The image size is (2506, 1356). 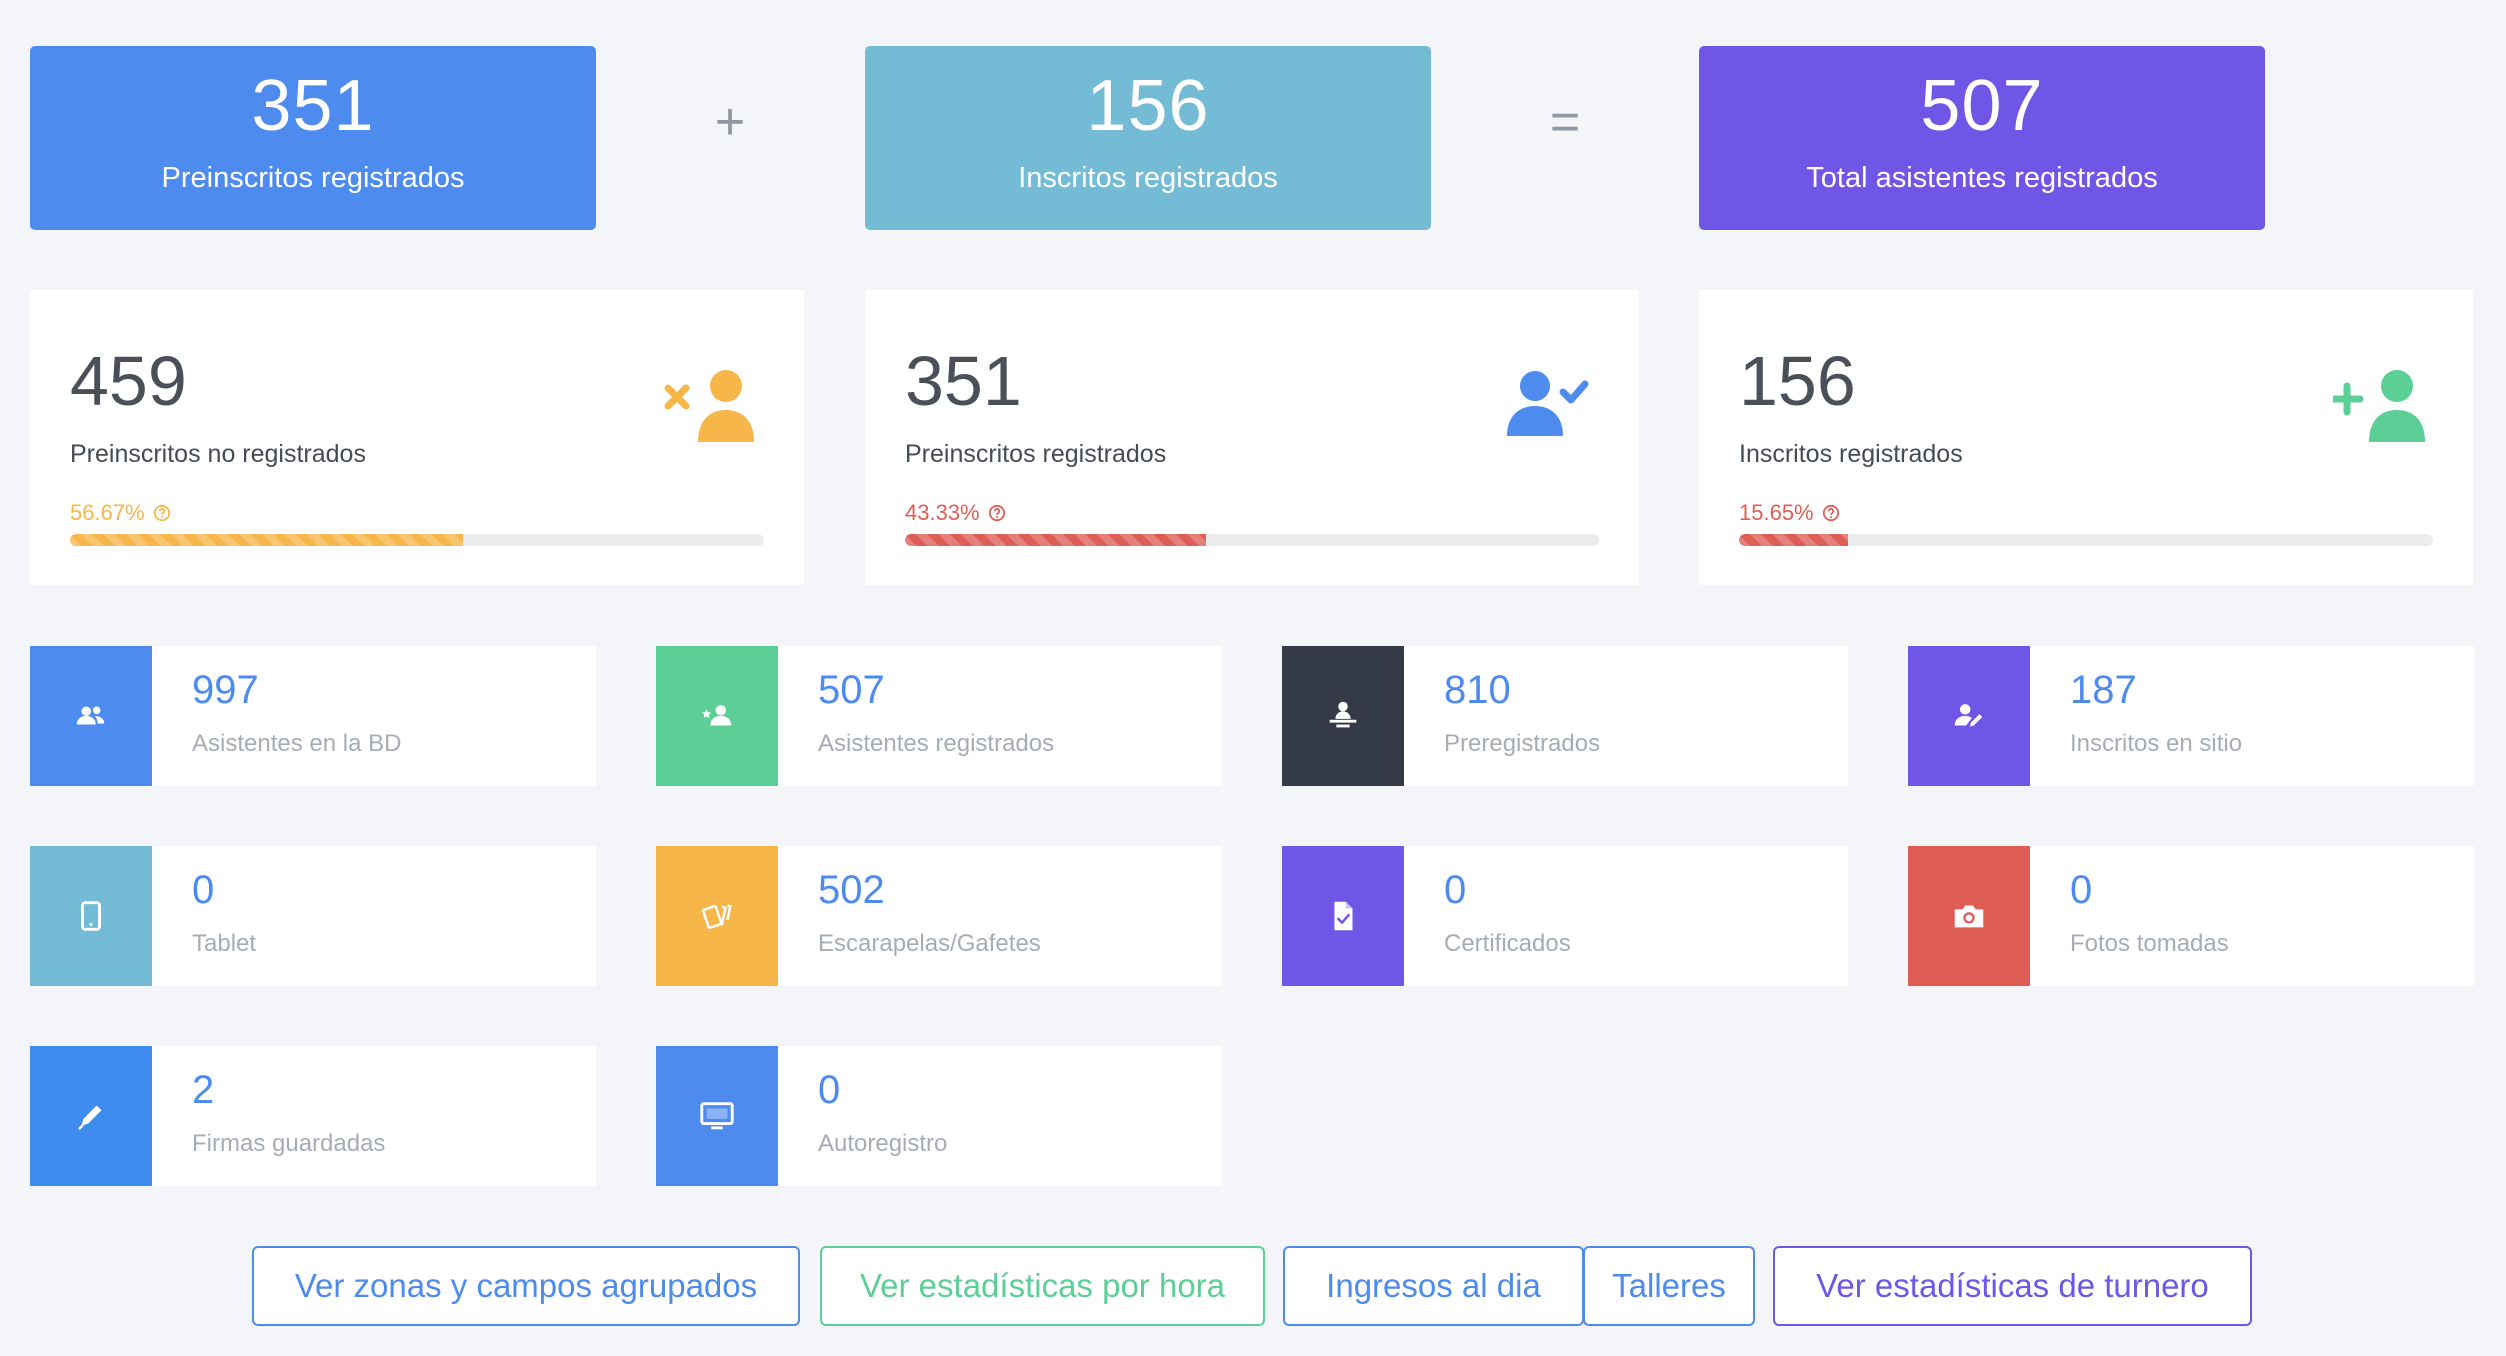 What do you see at coordinates (1507, 943) in the screenshot?
I see `tile-label: Certificados` at bounding box center [1507, 943].